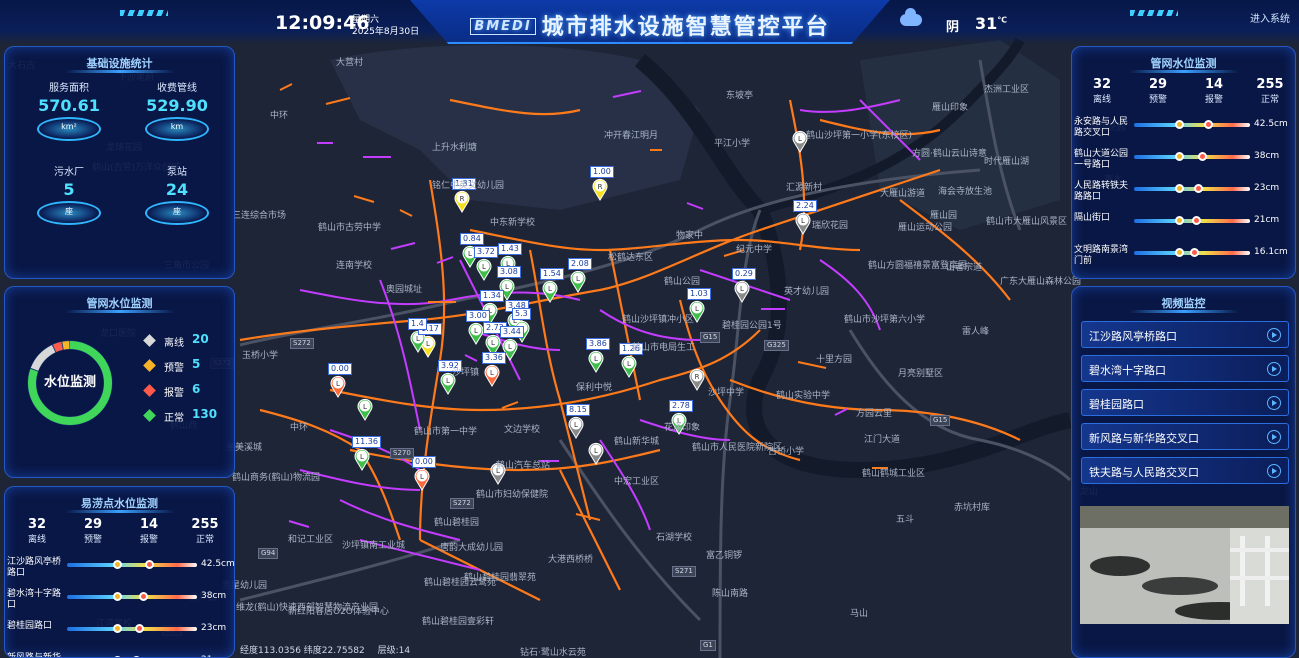 This screenshot has width=1299, height=658. Describe the element at coordinates (486, 252) in the screenshot. I see `map-pin-value: 3.72` at that location.